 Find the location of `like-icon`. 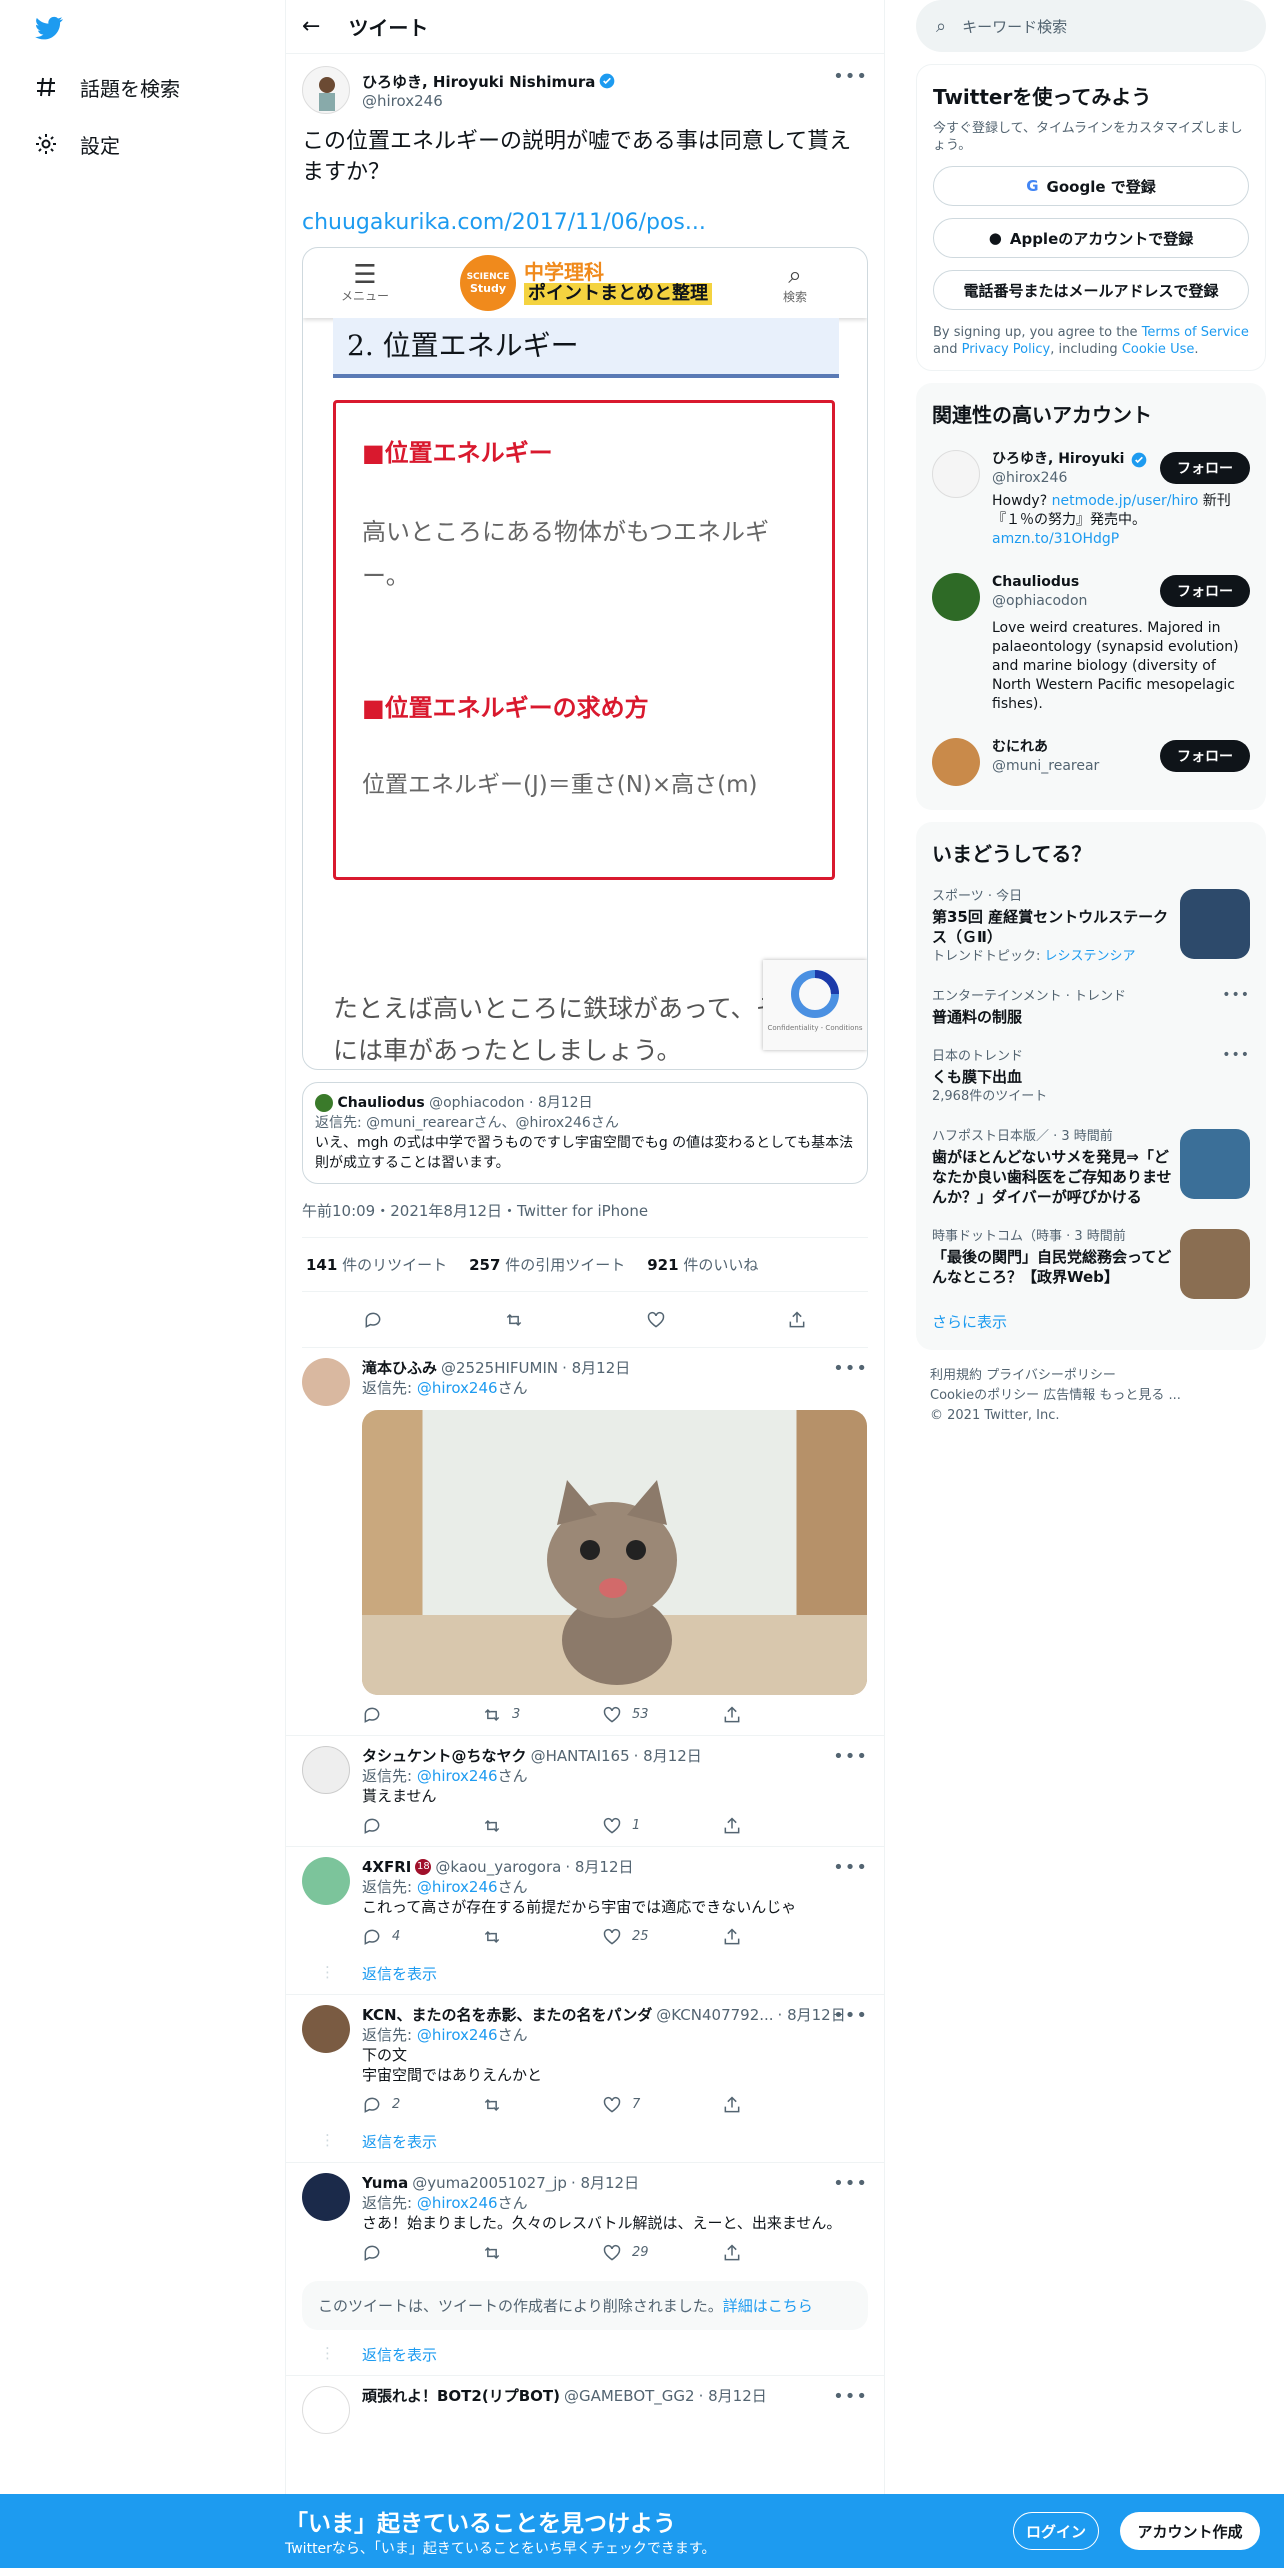

like-icon is located at coordinates (656, 1320).